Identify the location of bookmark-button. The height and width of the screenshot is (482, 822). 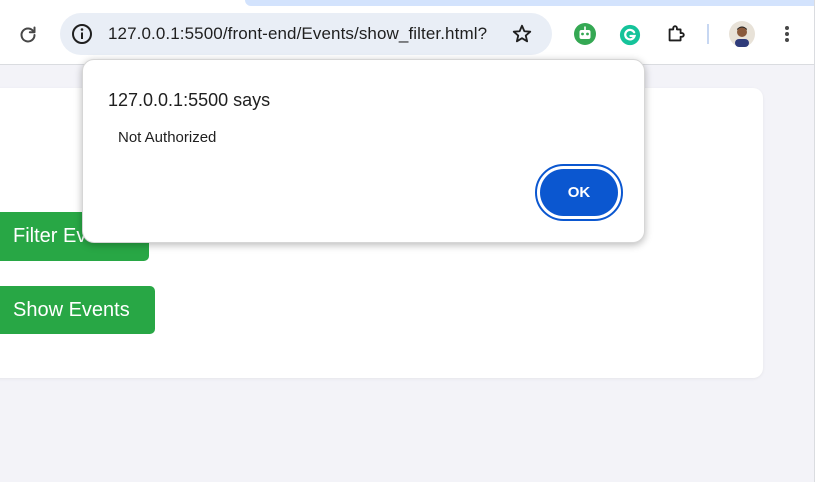
(522, 34).